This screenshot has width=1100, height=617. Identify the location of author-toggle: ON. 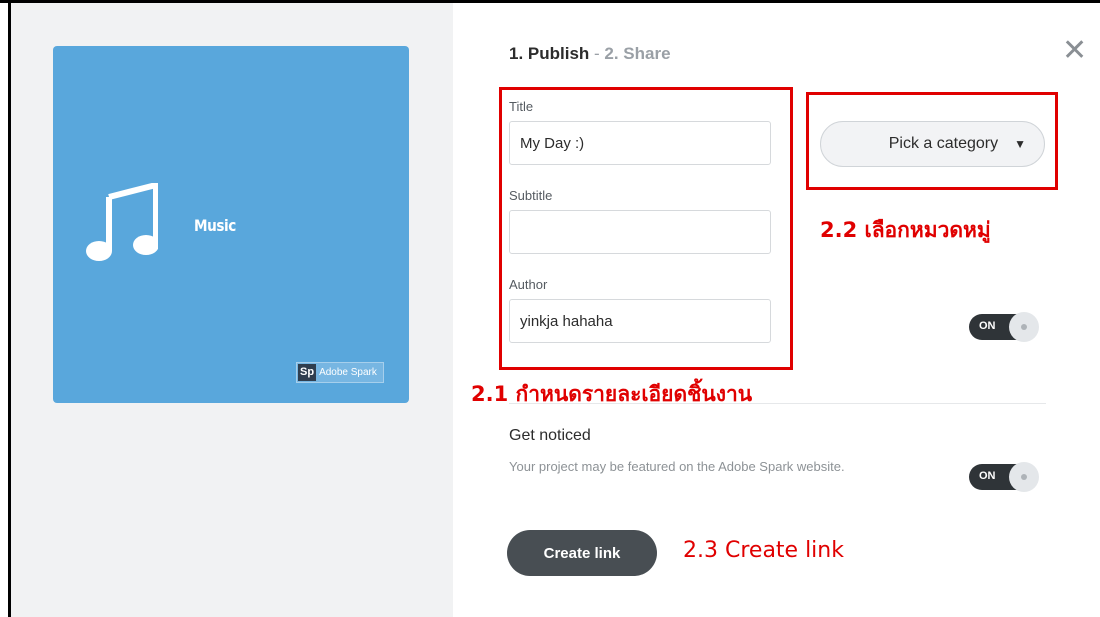
(1007, 327).